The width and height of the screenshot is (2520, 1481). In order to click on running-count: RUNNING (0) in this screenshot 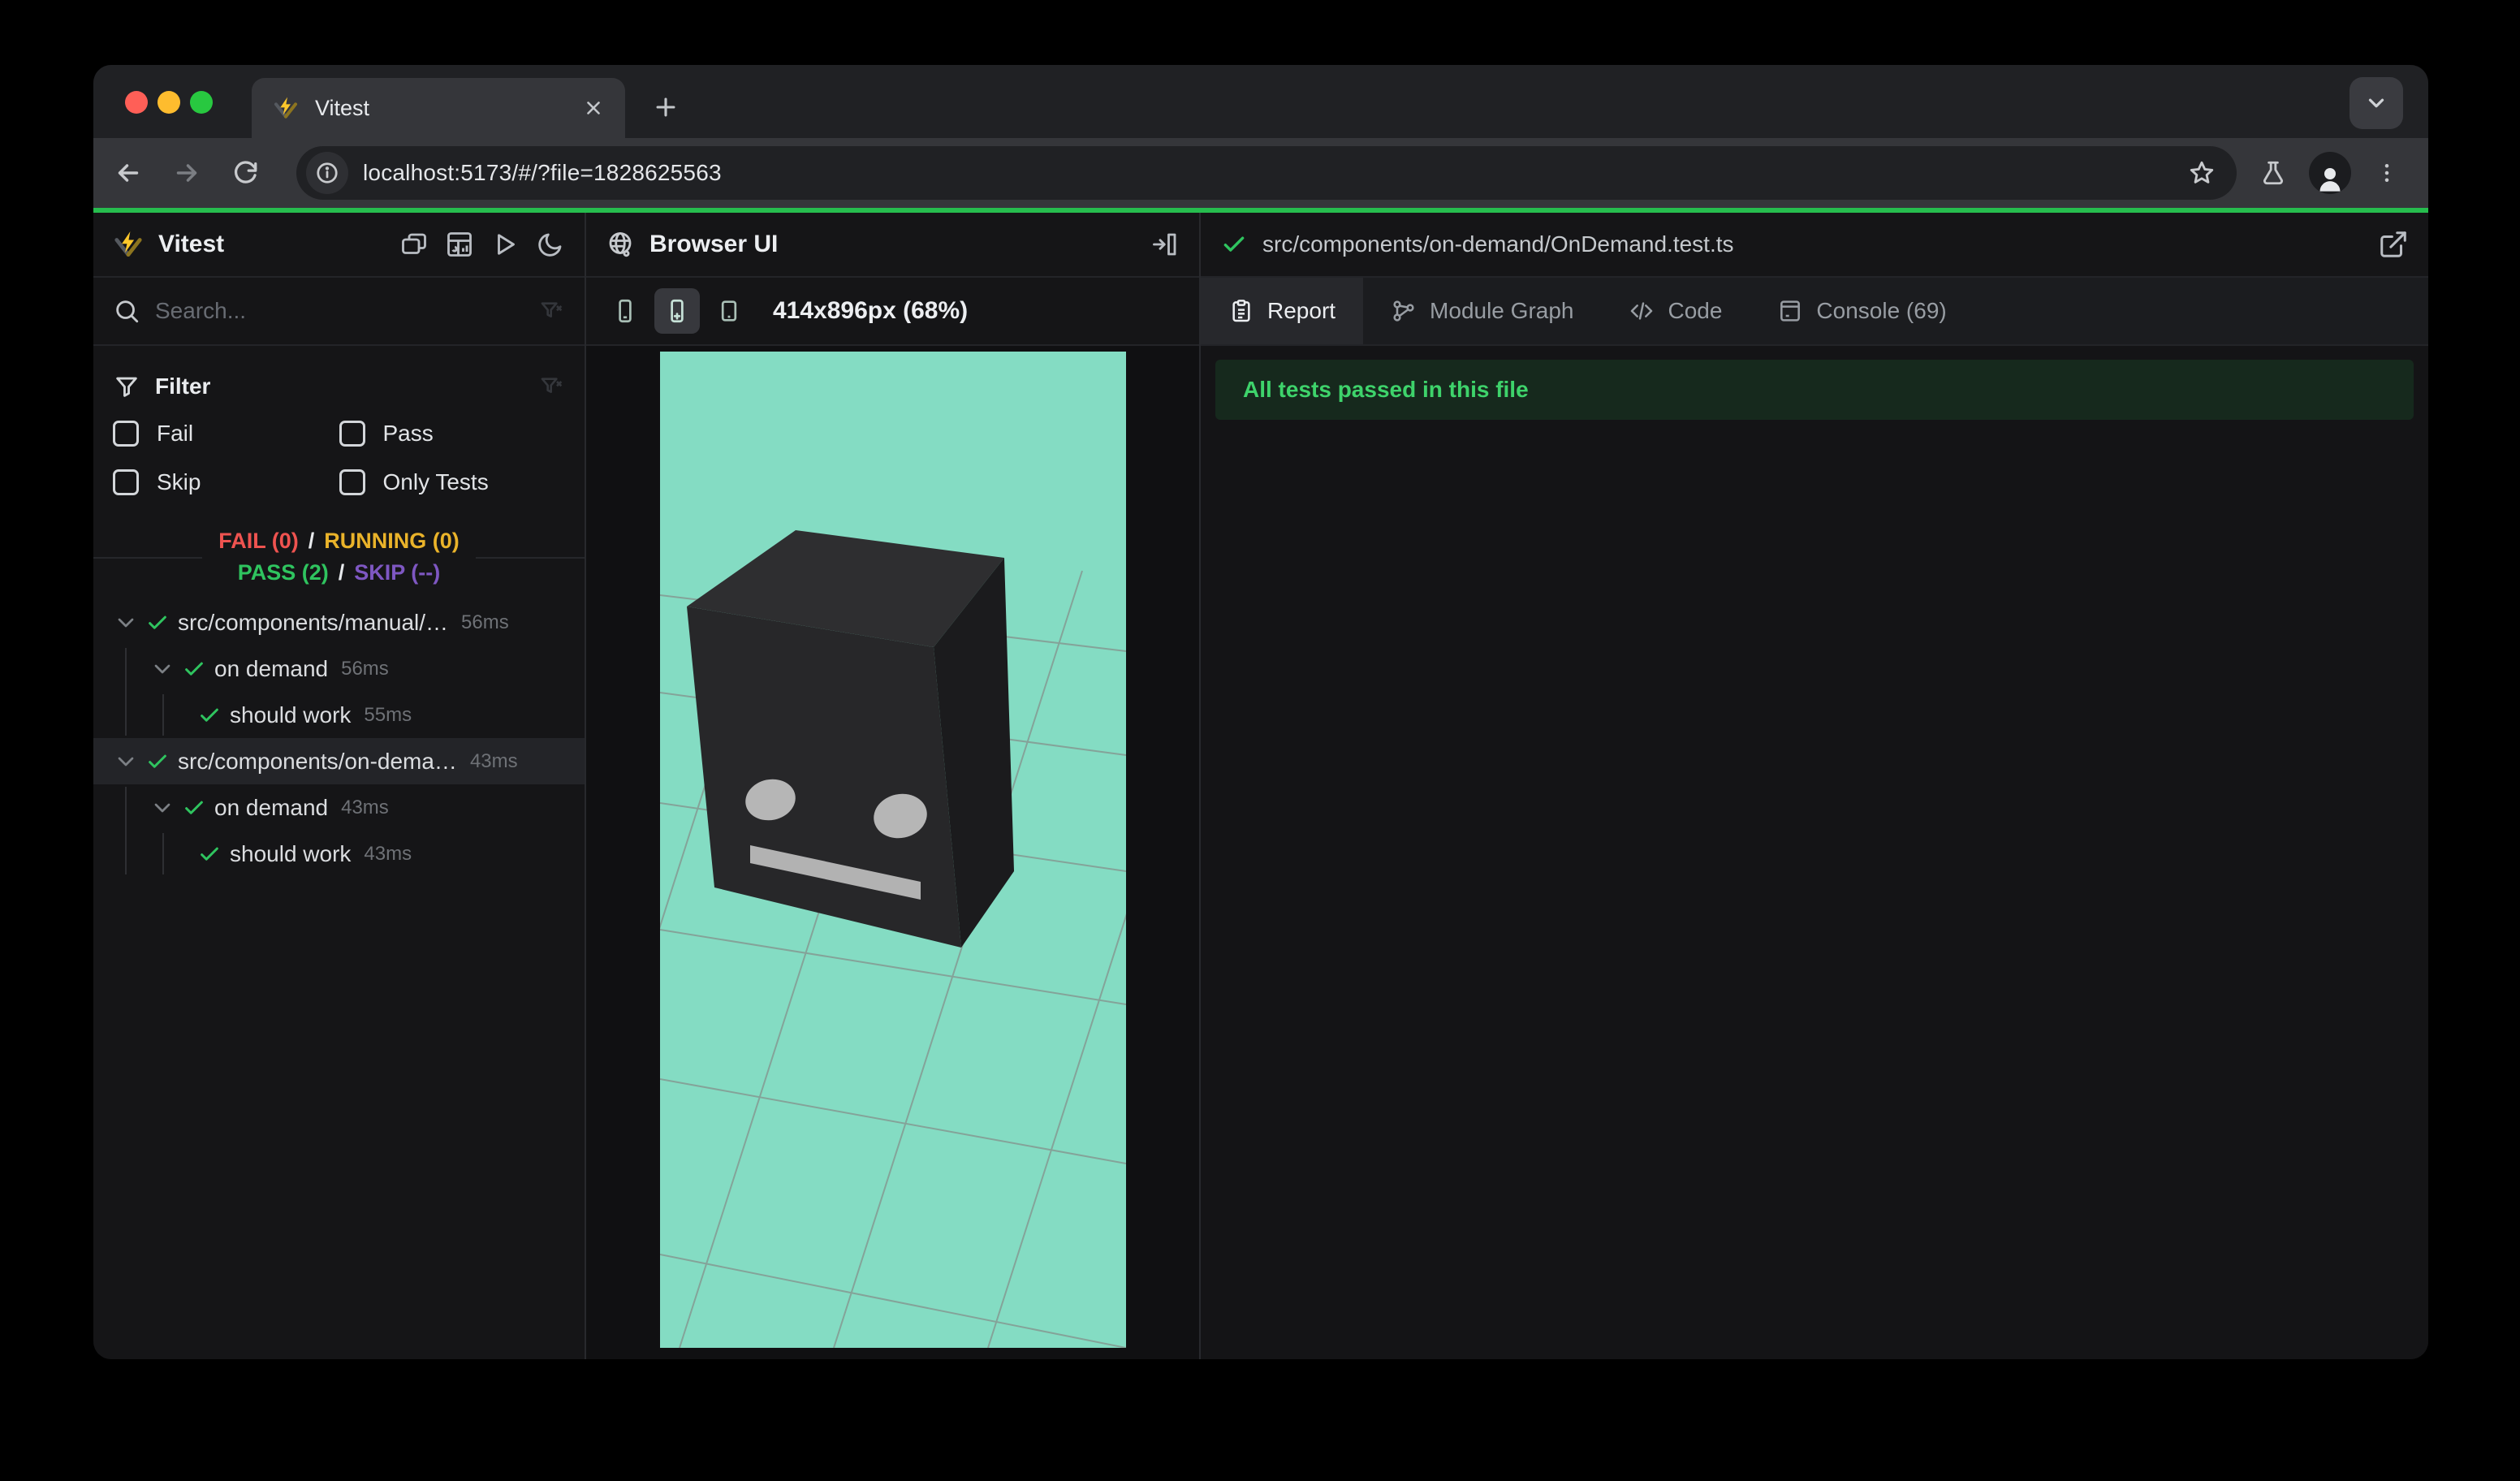, I will do `click(392, 541)`.